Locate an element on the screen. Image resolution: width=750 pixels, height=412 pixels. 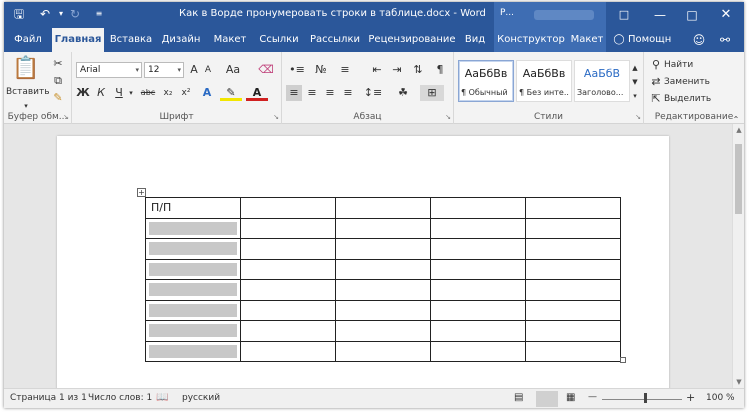
find-button: Найти is located at coordinates (685, 65).